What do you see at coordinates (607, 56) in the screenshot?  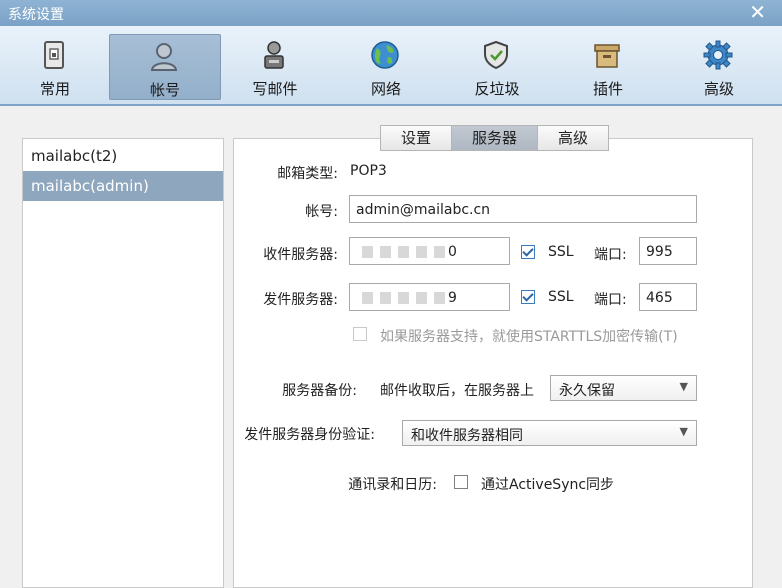 I see `plugin-icon` at bounding box center [607, 56].